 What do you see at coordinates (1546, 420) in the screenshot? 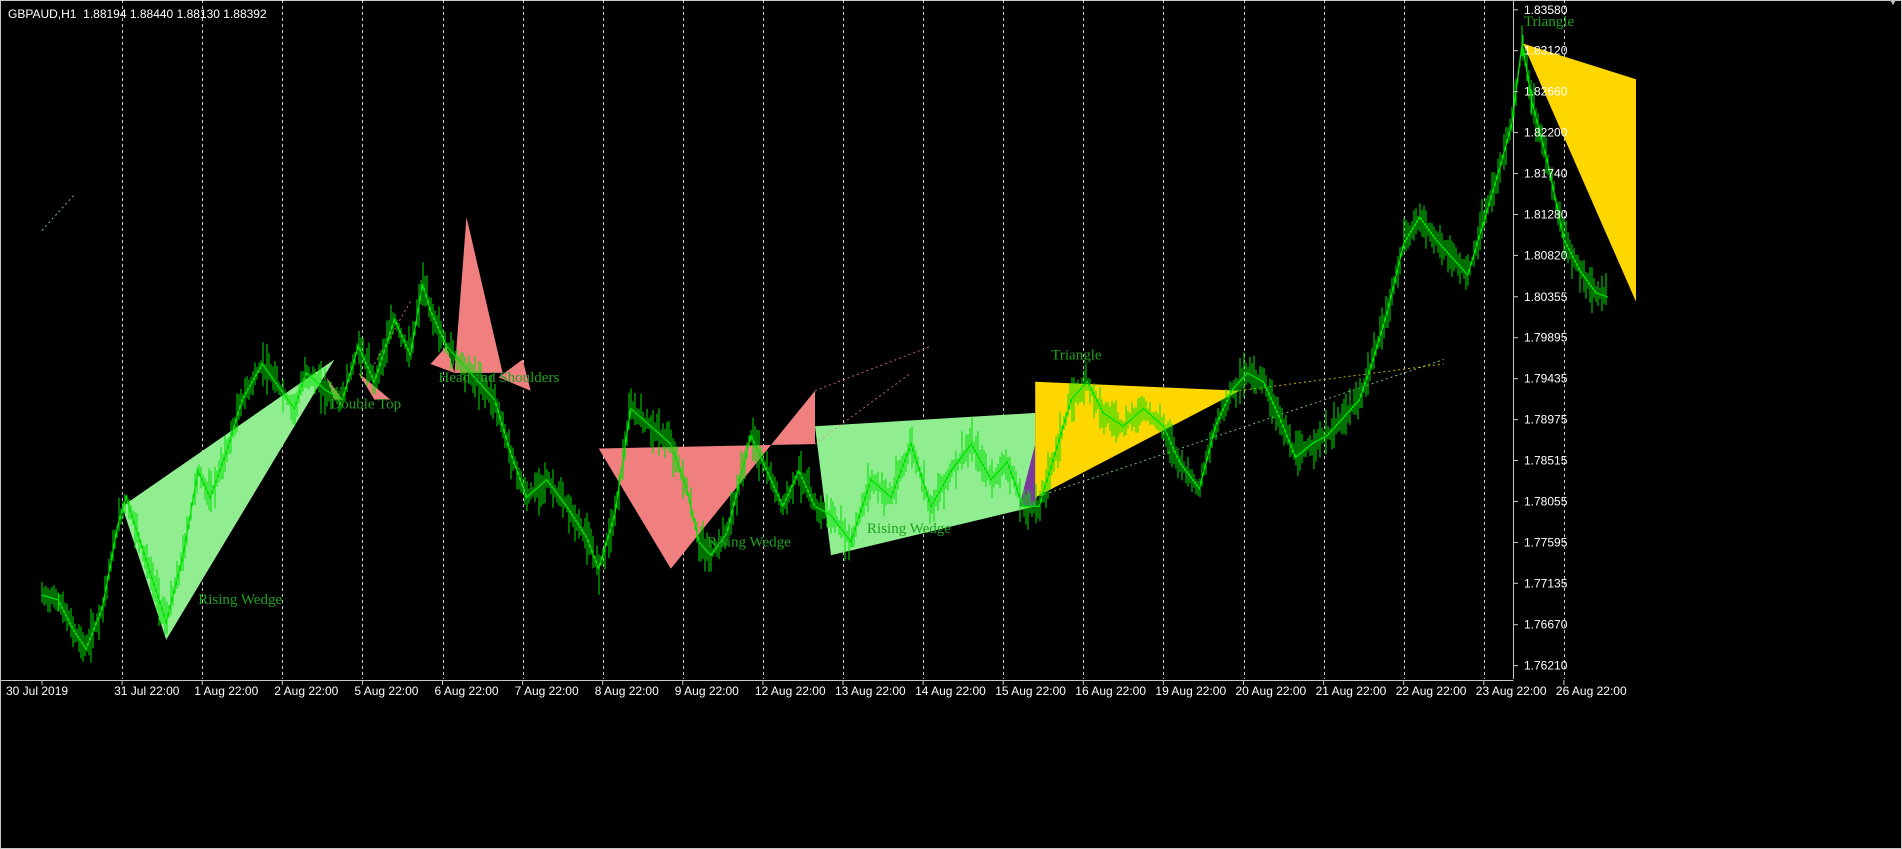
I see `price-tick-label: 1.78975` at bounding box center [1546, 420].